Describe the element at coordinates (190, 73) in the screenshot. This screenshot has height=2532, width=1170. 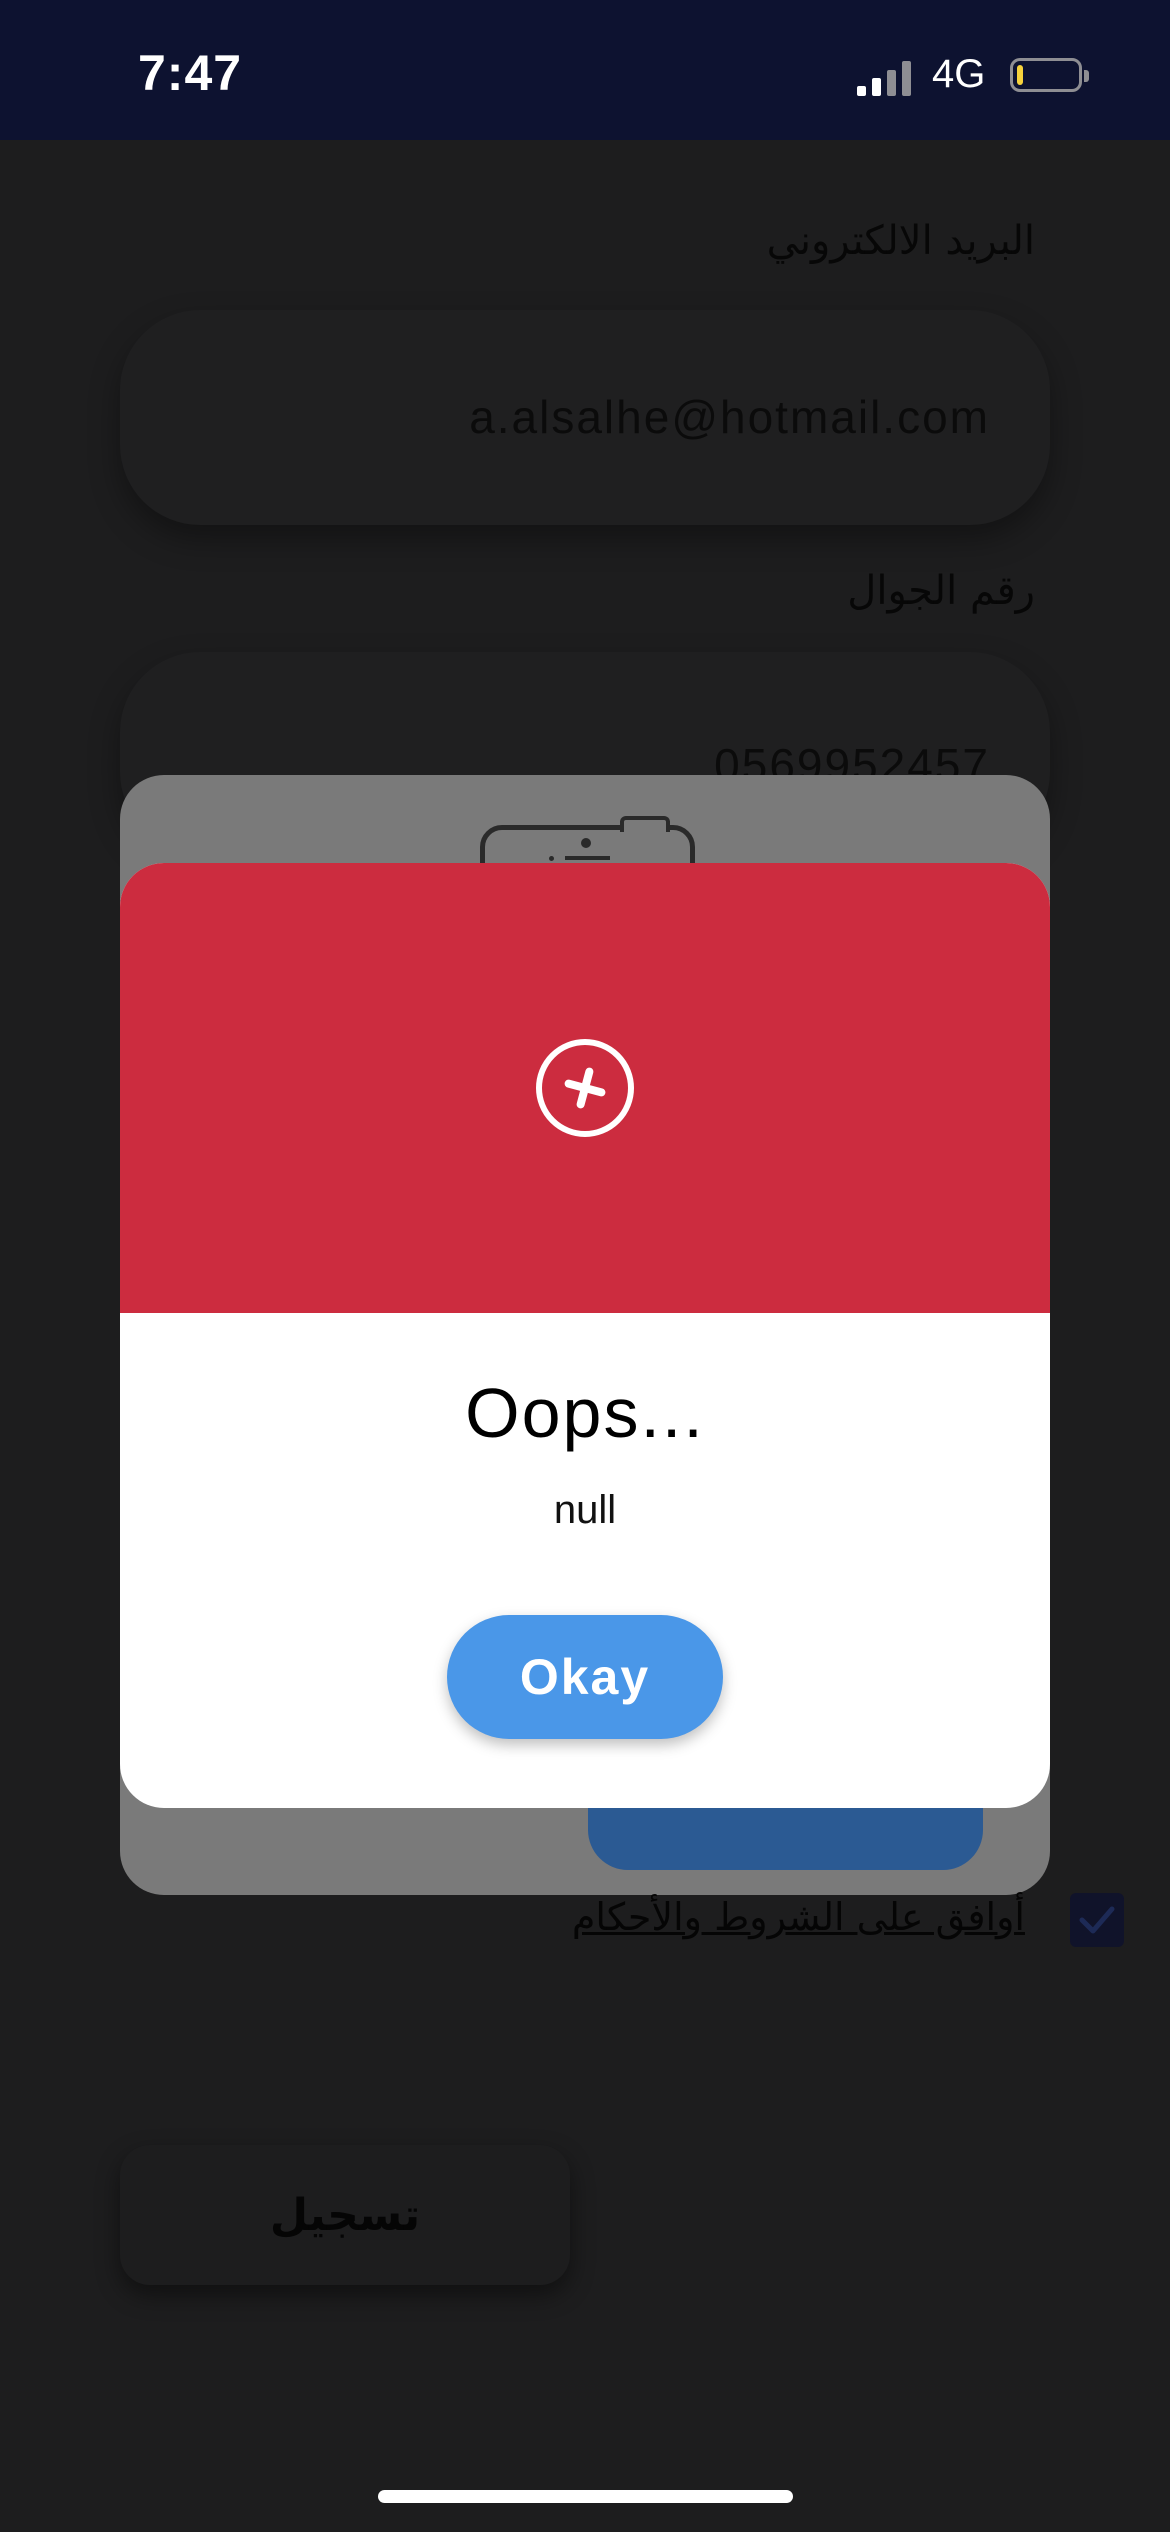
I see `status-time: 7:47` at that location.